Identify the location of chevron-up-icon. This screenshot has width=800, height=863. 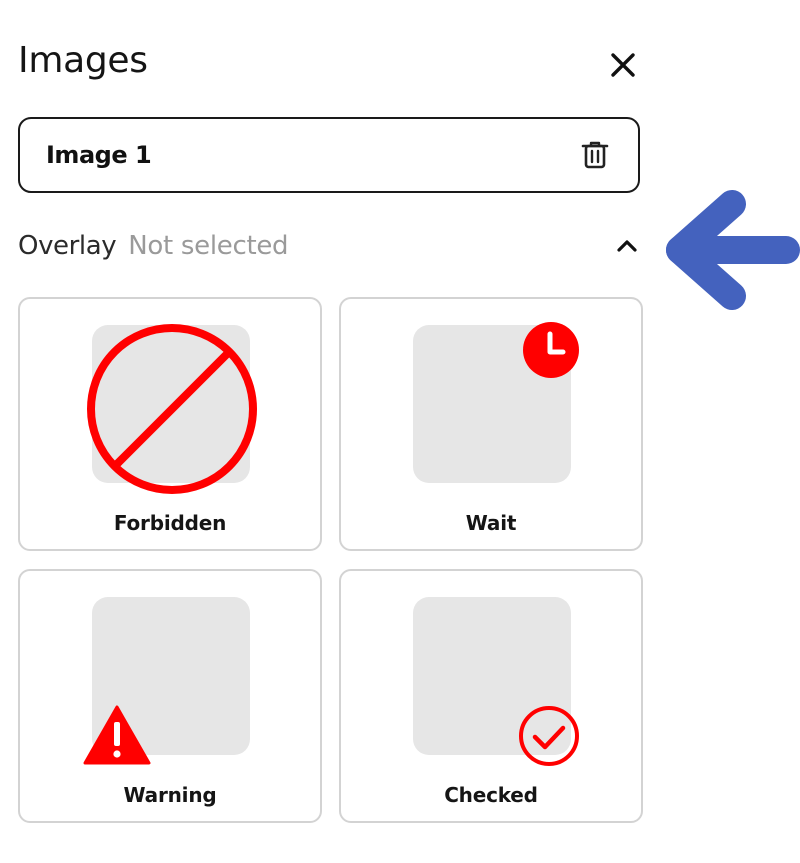
(627, 246).